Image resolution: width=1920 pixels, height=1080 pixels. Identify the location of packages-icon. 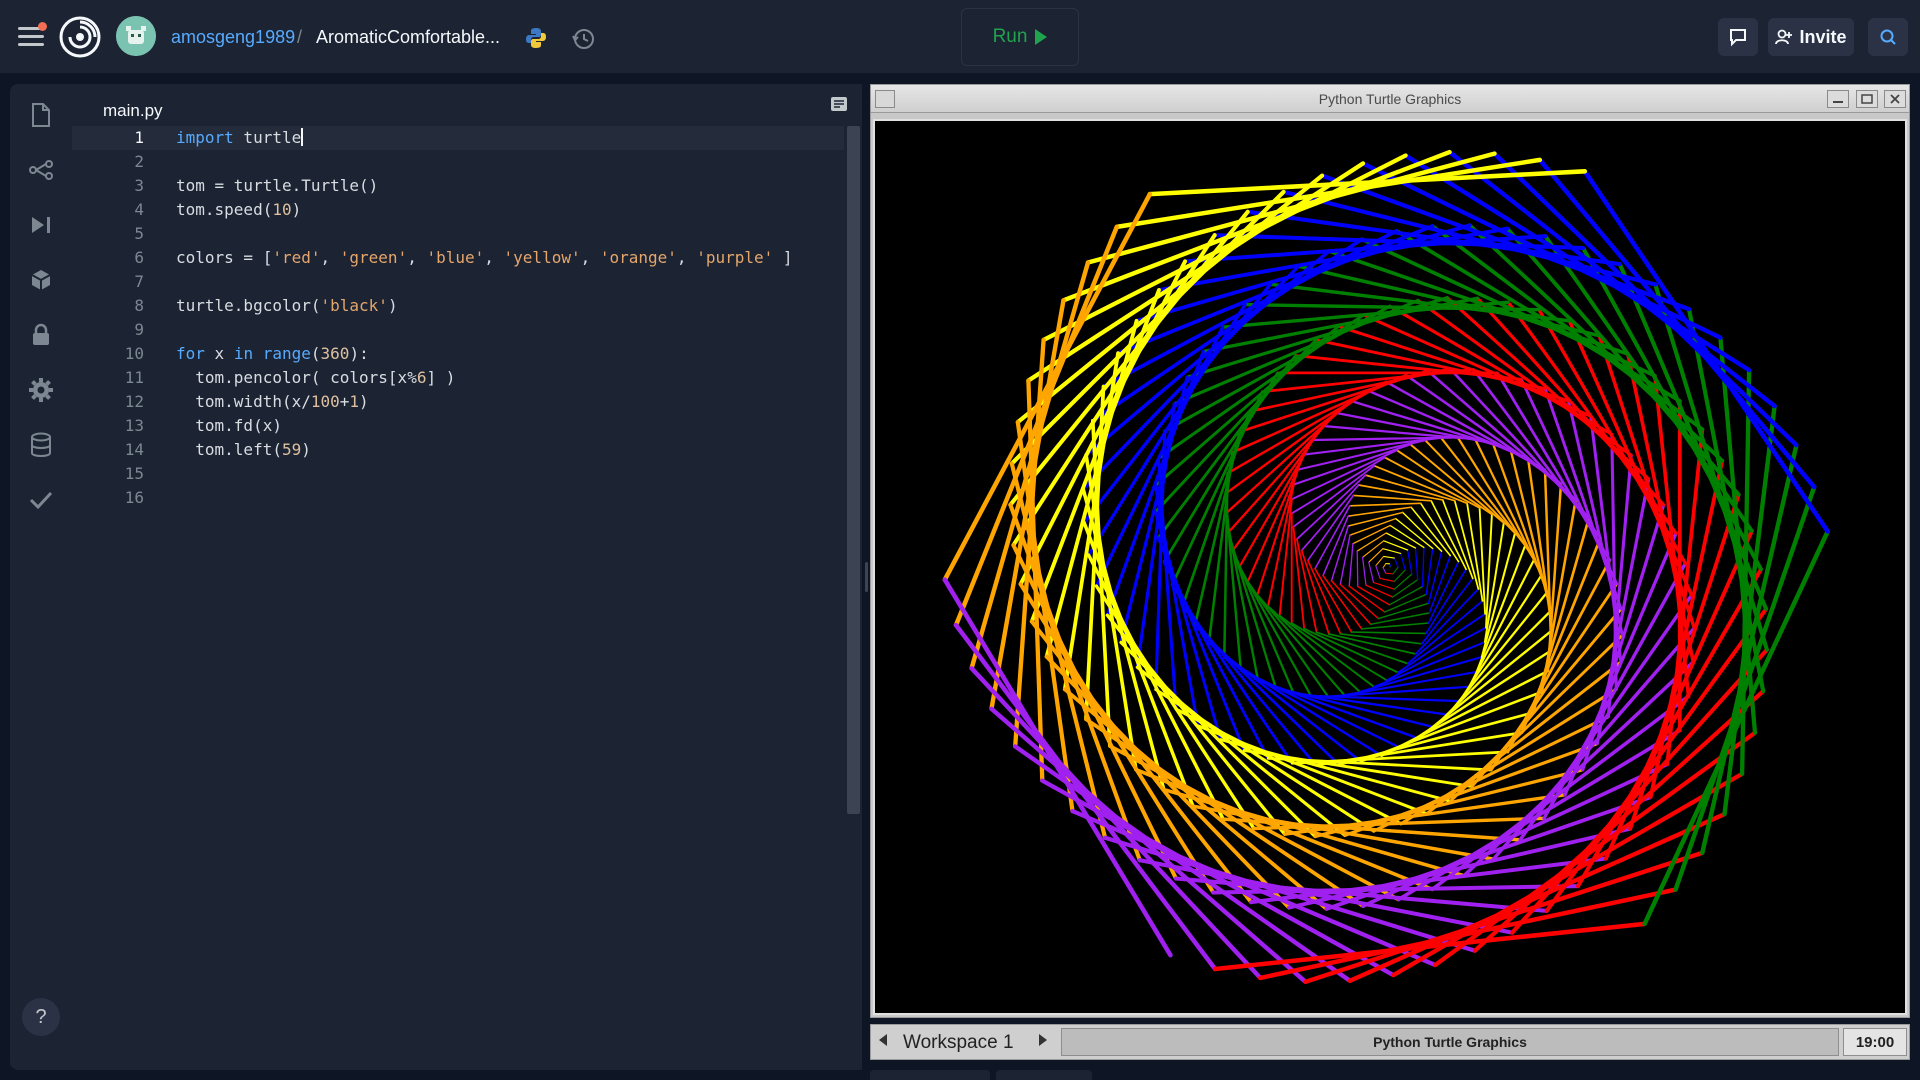
(41, 280).